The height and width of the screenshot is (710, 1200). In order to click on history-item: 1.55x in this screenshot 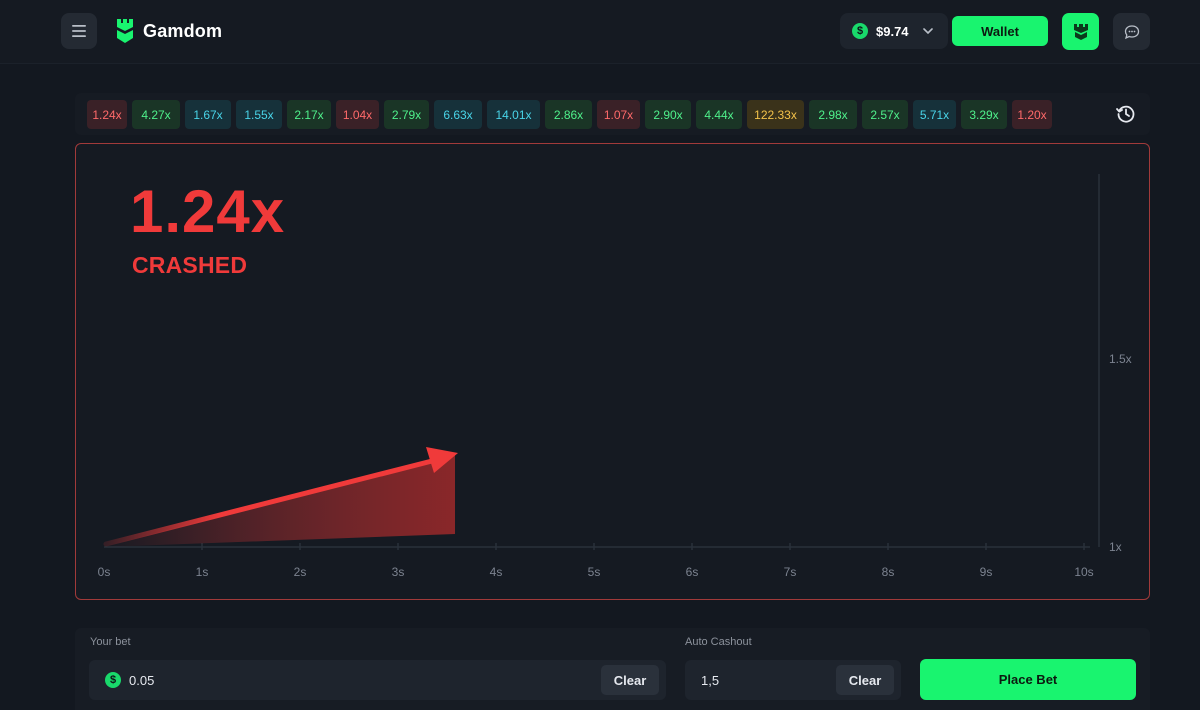, I will do `click(259, 114)`.